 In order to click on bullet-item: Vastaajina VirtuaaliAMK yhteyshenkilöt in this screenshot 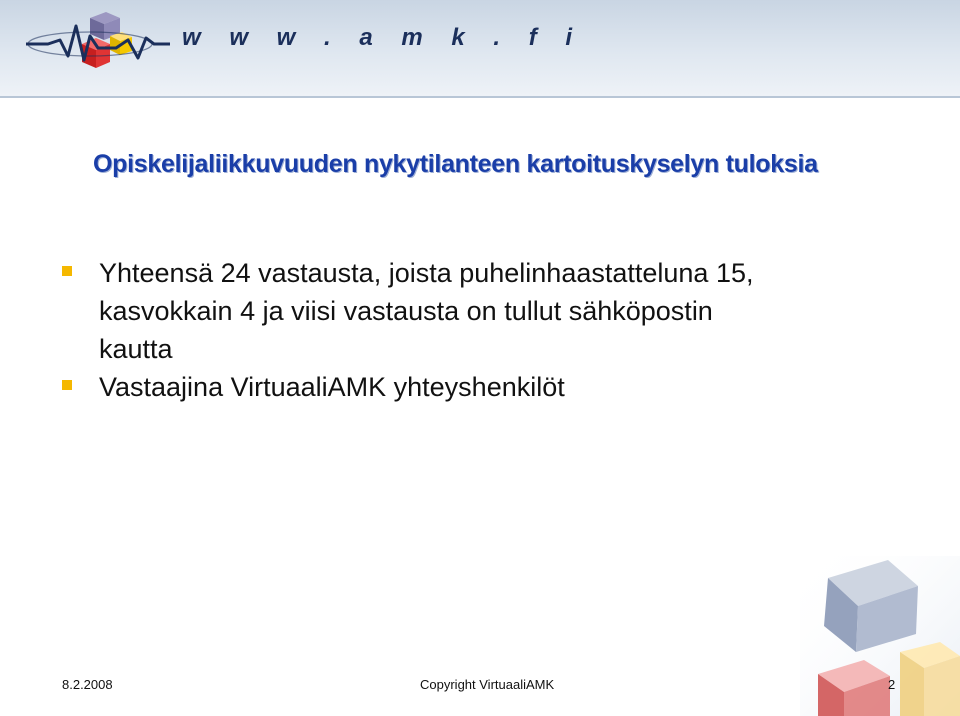, I will do `click(462, 387)`.